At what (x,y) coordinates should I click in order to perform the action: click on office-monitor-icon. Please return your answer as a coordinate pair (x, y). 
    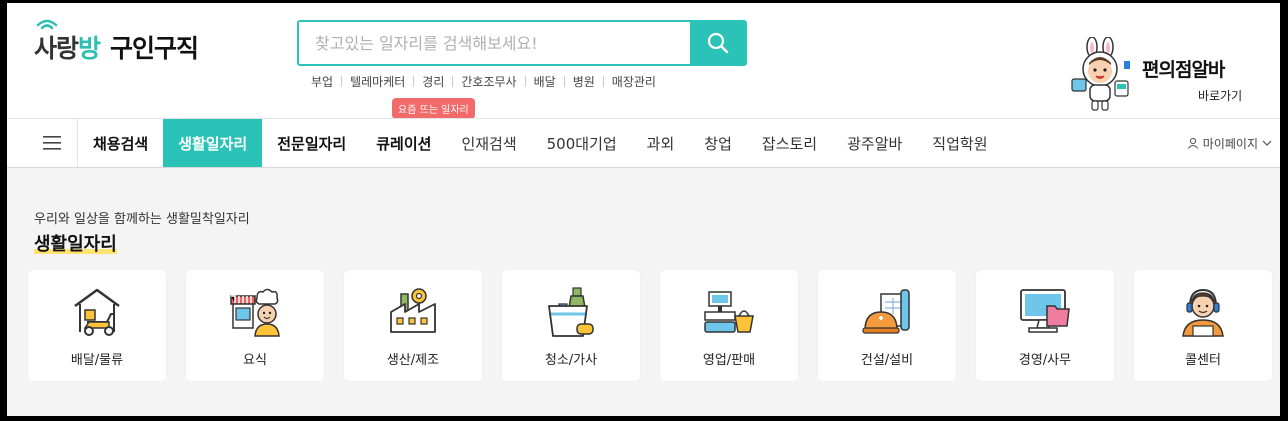
    Looking at the image, I should click on (1045, 311).